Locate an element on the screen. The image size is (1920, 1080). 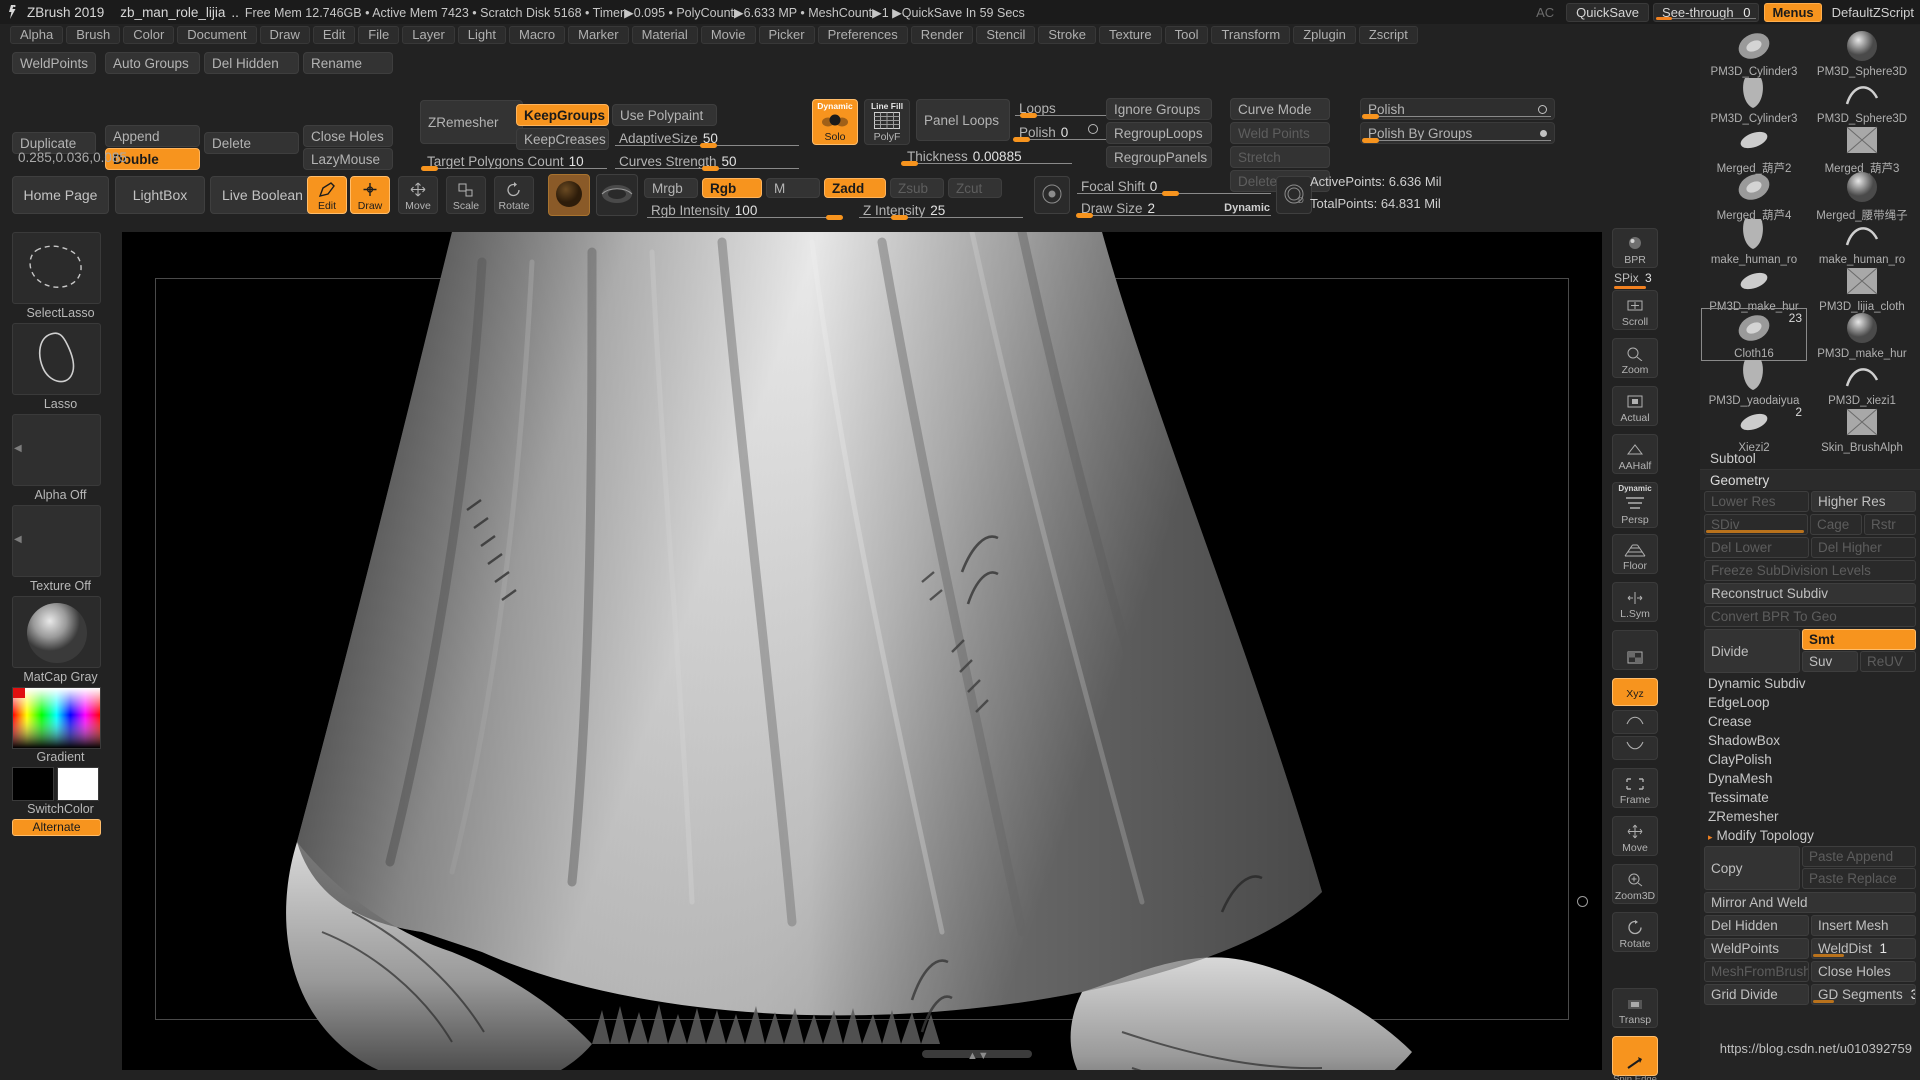
polish-radio-icon is located at coordinates (1093, 129).